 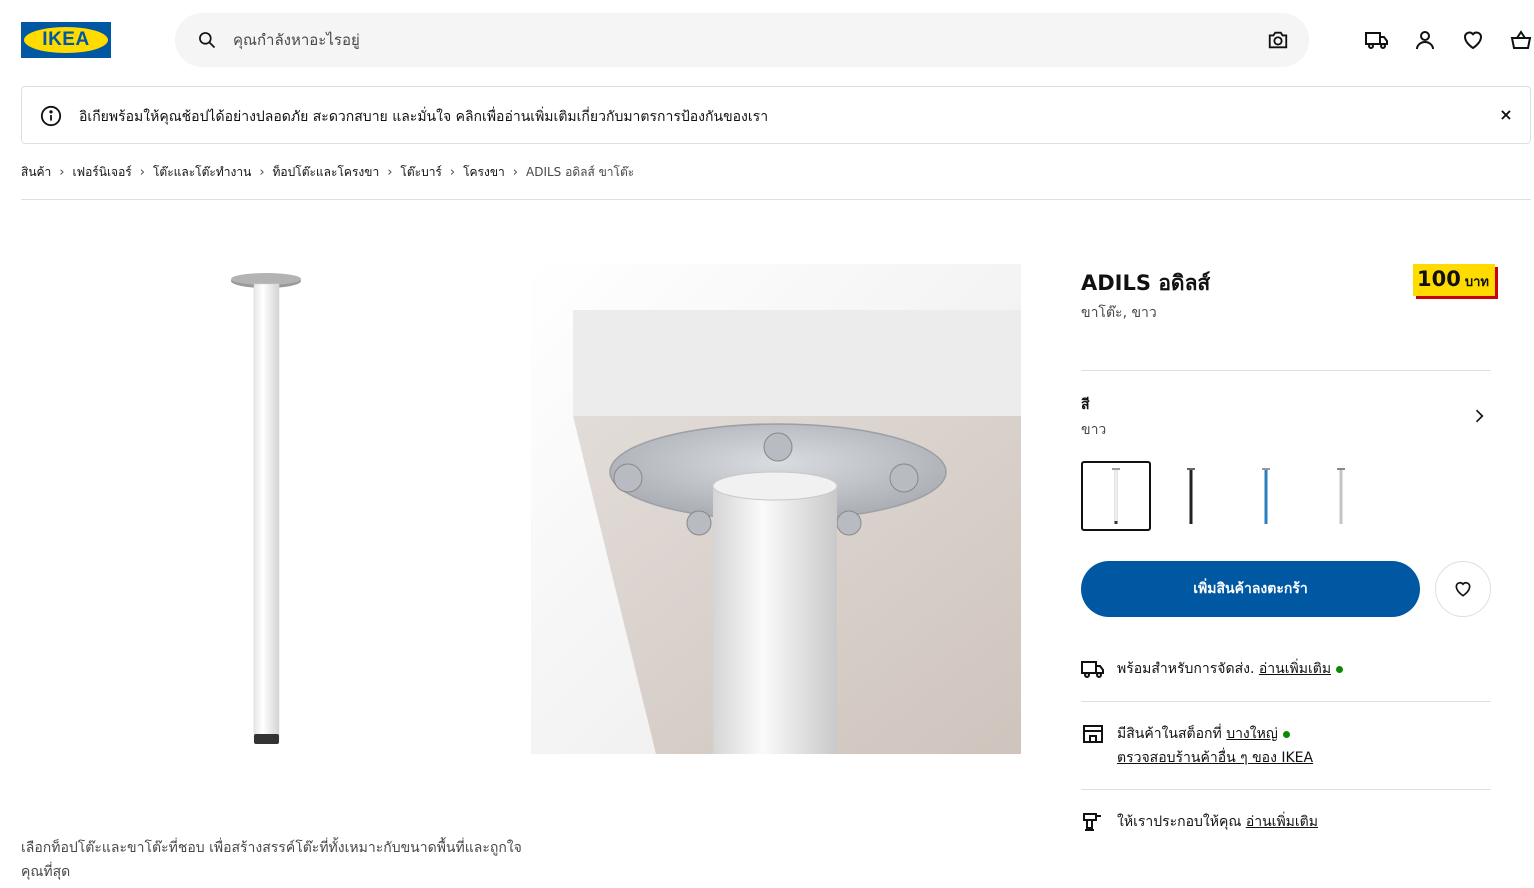 I want to click on add-to-cart-button: เพิ่มสินค้าลงตะกร้า, so click(x=1250, y=589).